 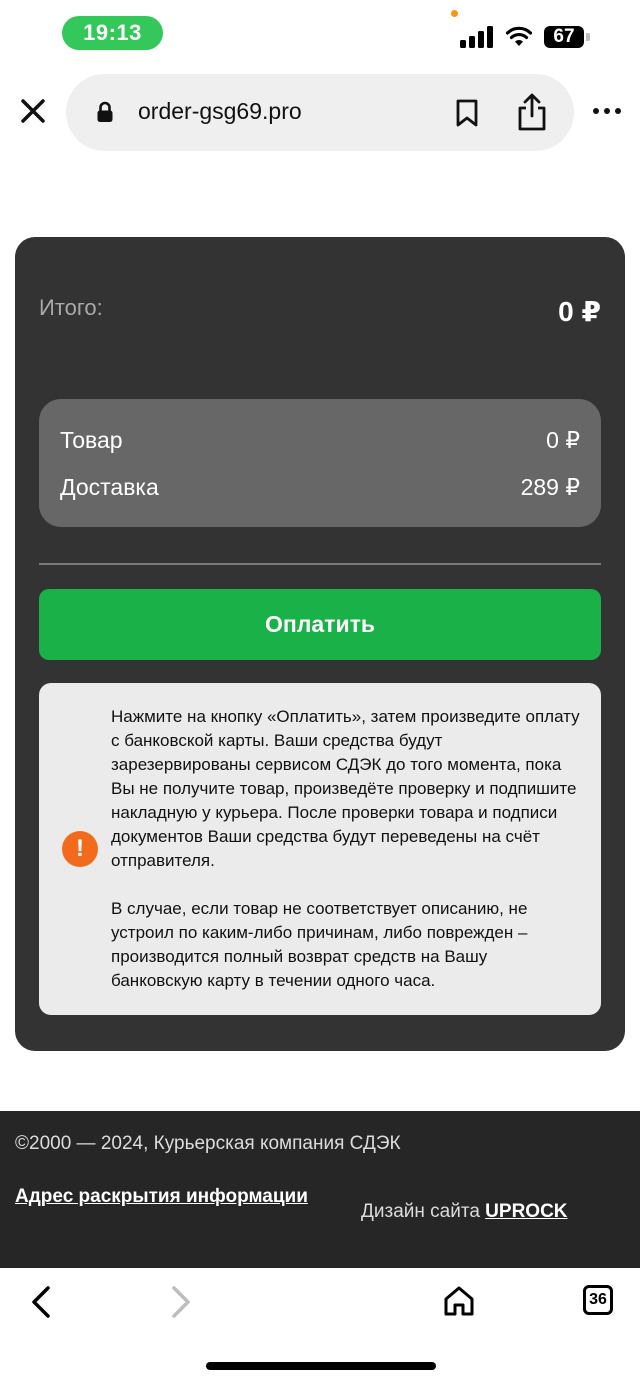 What do you see at coordinates (598, 1300) in the screenshot?
I see `tabs-icon: 36` at bounding box center [598, 1300].